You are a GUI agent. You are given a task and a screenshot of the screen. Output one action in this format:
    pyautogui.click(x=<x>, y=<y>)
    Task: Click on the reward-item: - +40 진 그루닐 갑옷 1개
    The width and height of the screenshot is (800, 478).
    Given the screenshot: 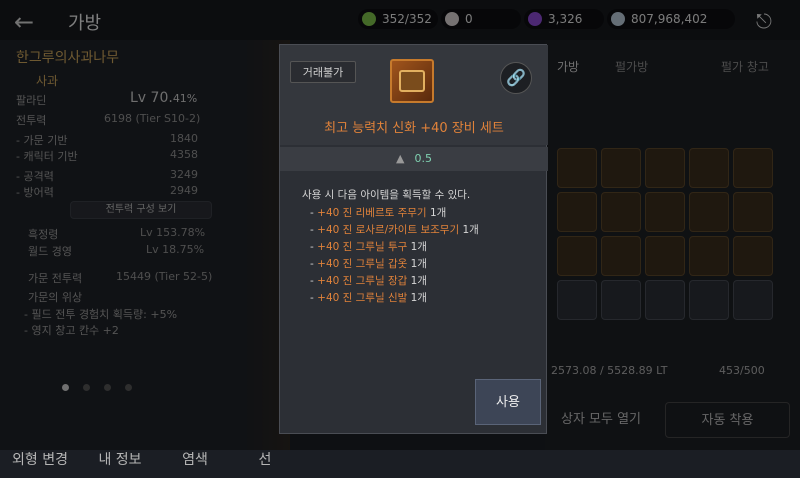 What is the action you would take?
    pyautogui.click(x=368, y=264)
    